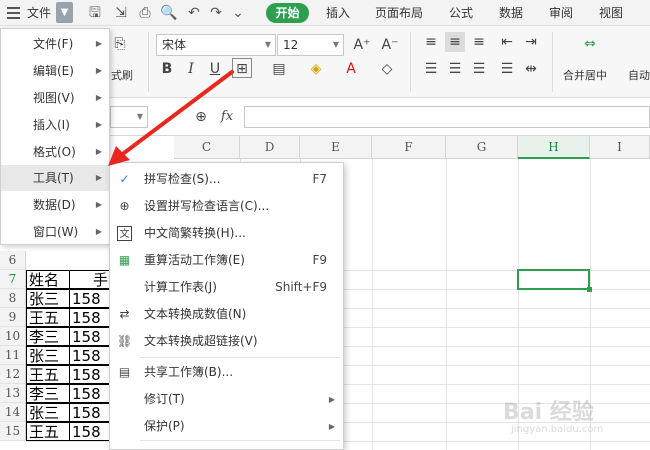 Image resolution: width=650 pixels, height=450 pixels. Describe the element at coordinates (351, 69) in the screenshot. I see `font-color-icon: A` at that location.